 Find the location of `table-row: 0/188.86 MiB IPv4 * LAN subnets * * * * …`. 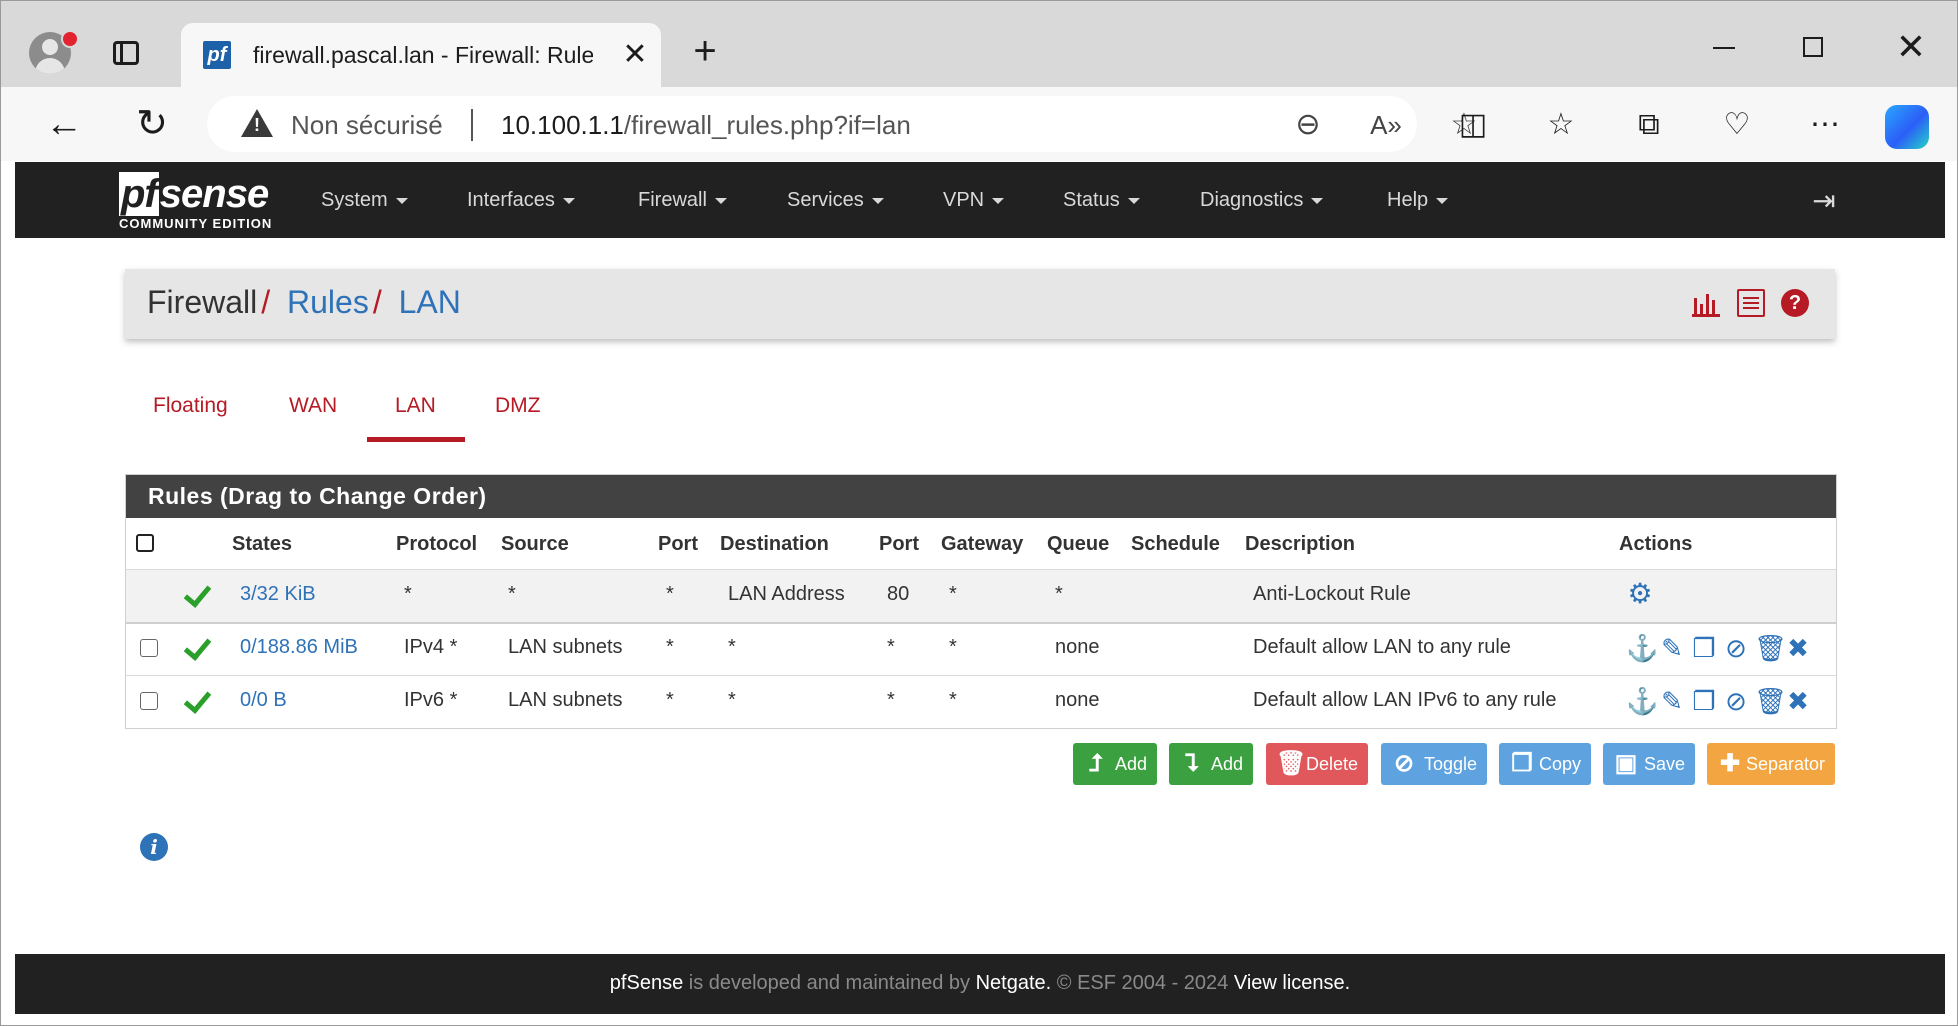

table-row: 0/188.86 MiB IPv4 * LAN subnets * * * * … is located at coordinates (981, 649).